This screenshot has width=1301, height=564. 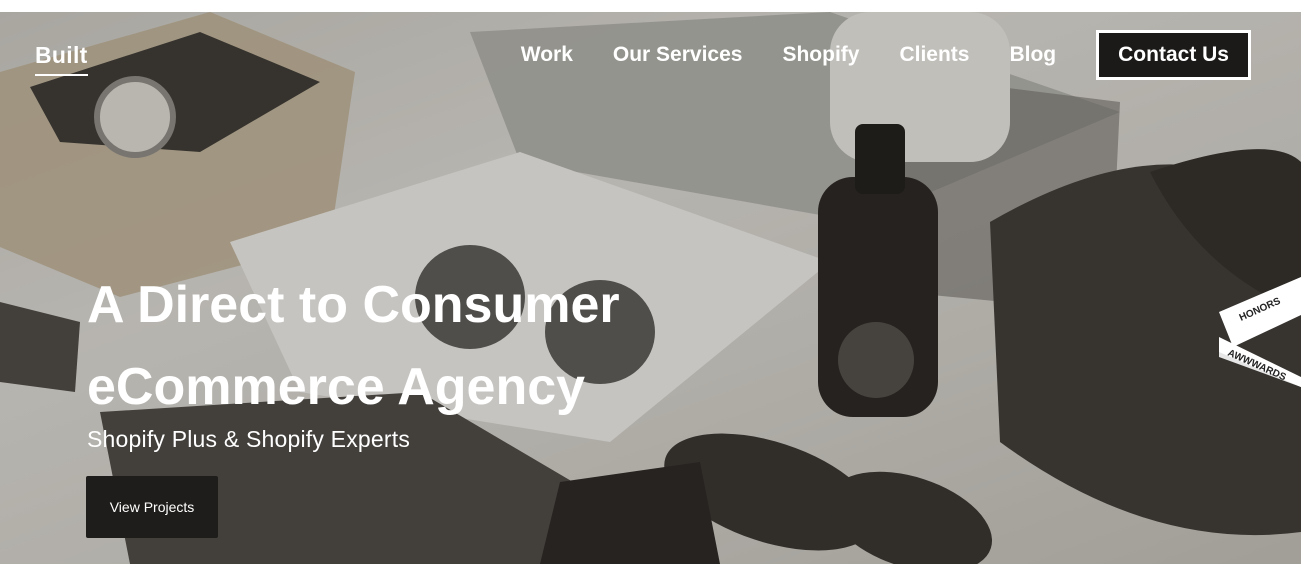 I want to click on nav-item-shopify: Shopify, so click(x=820, y=55).